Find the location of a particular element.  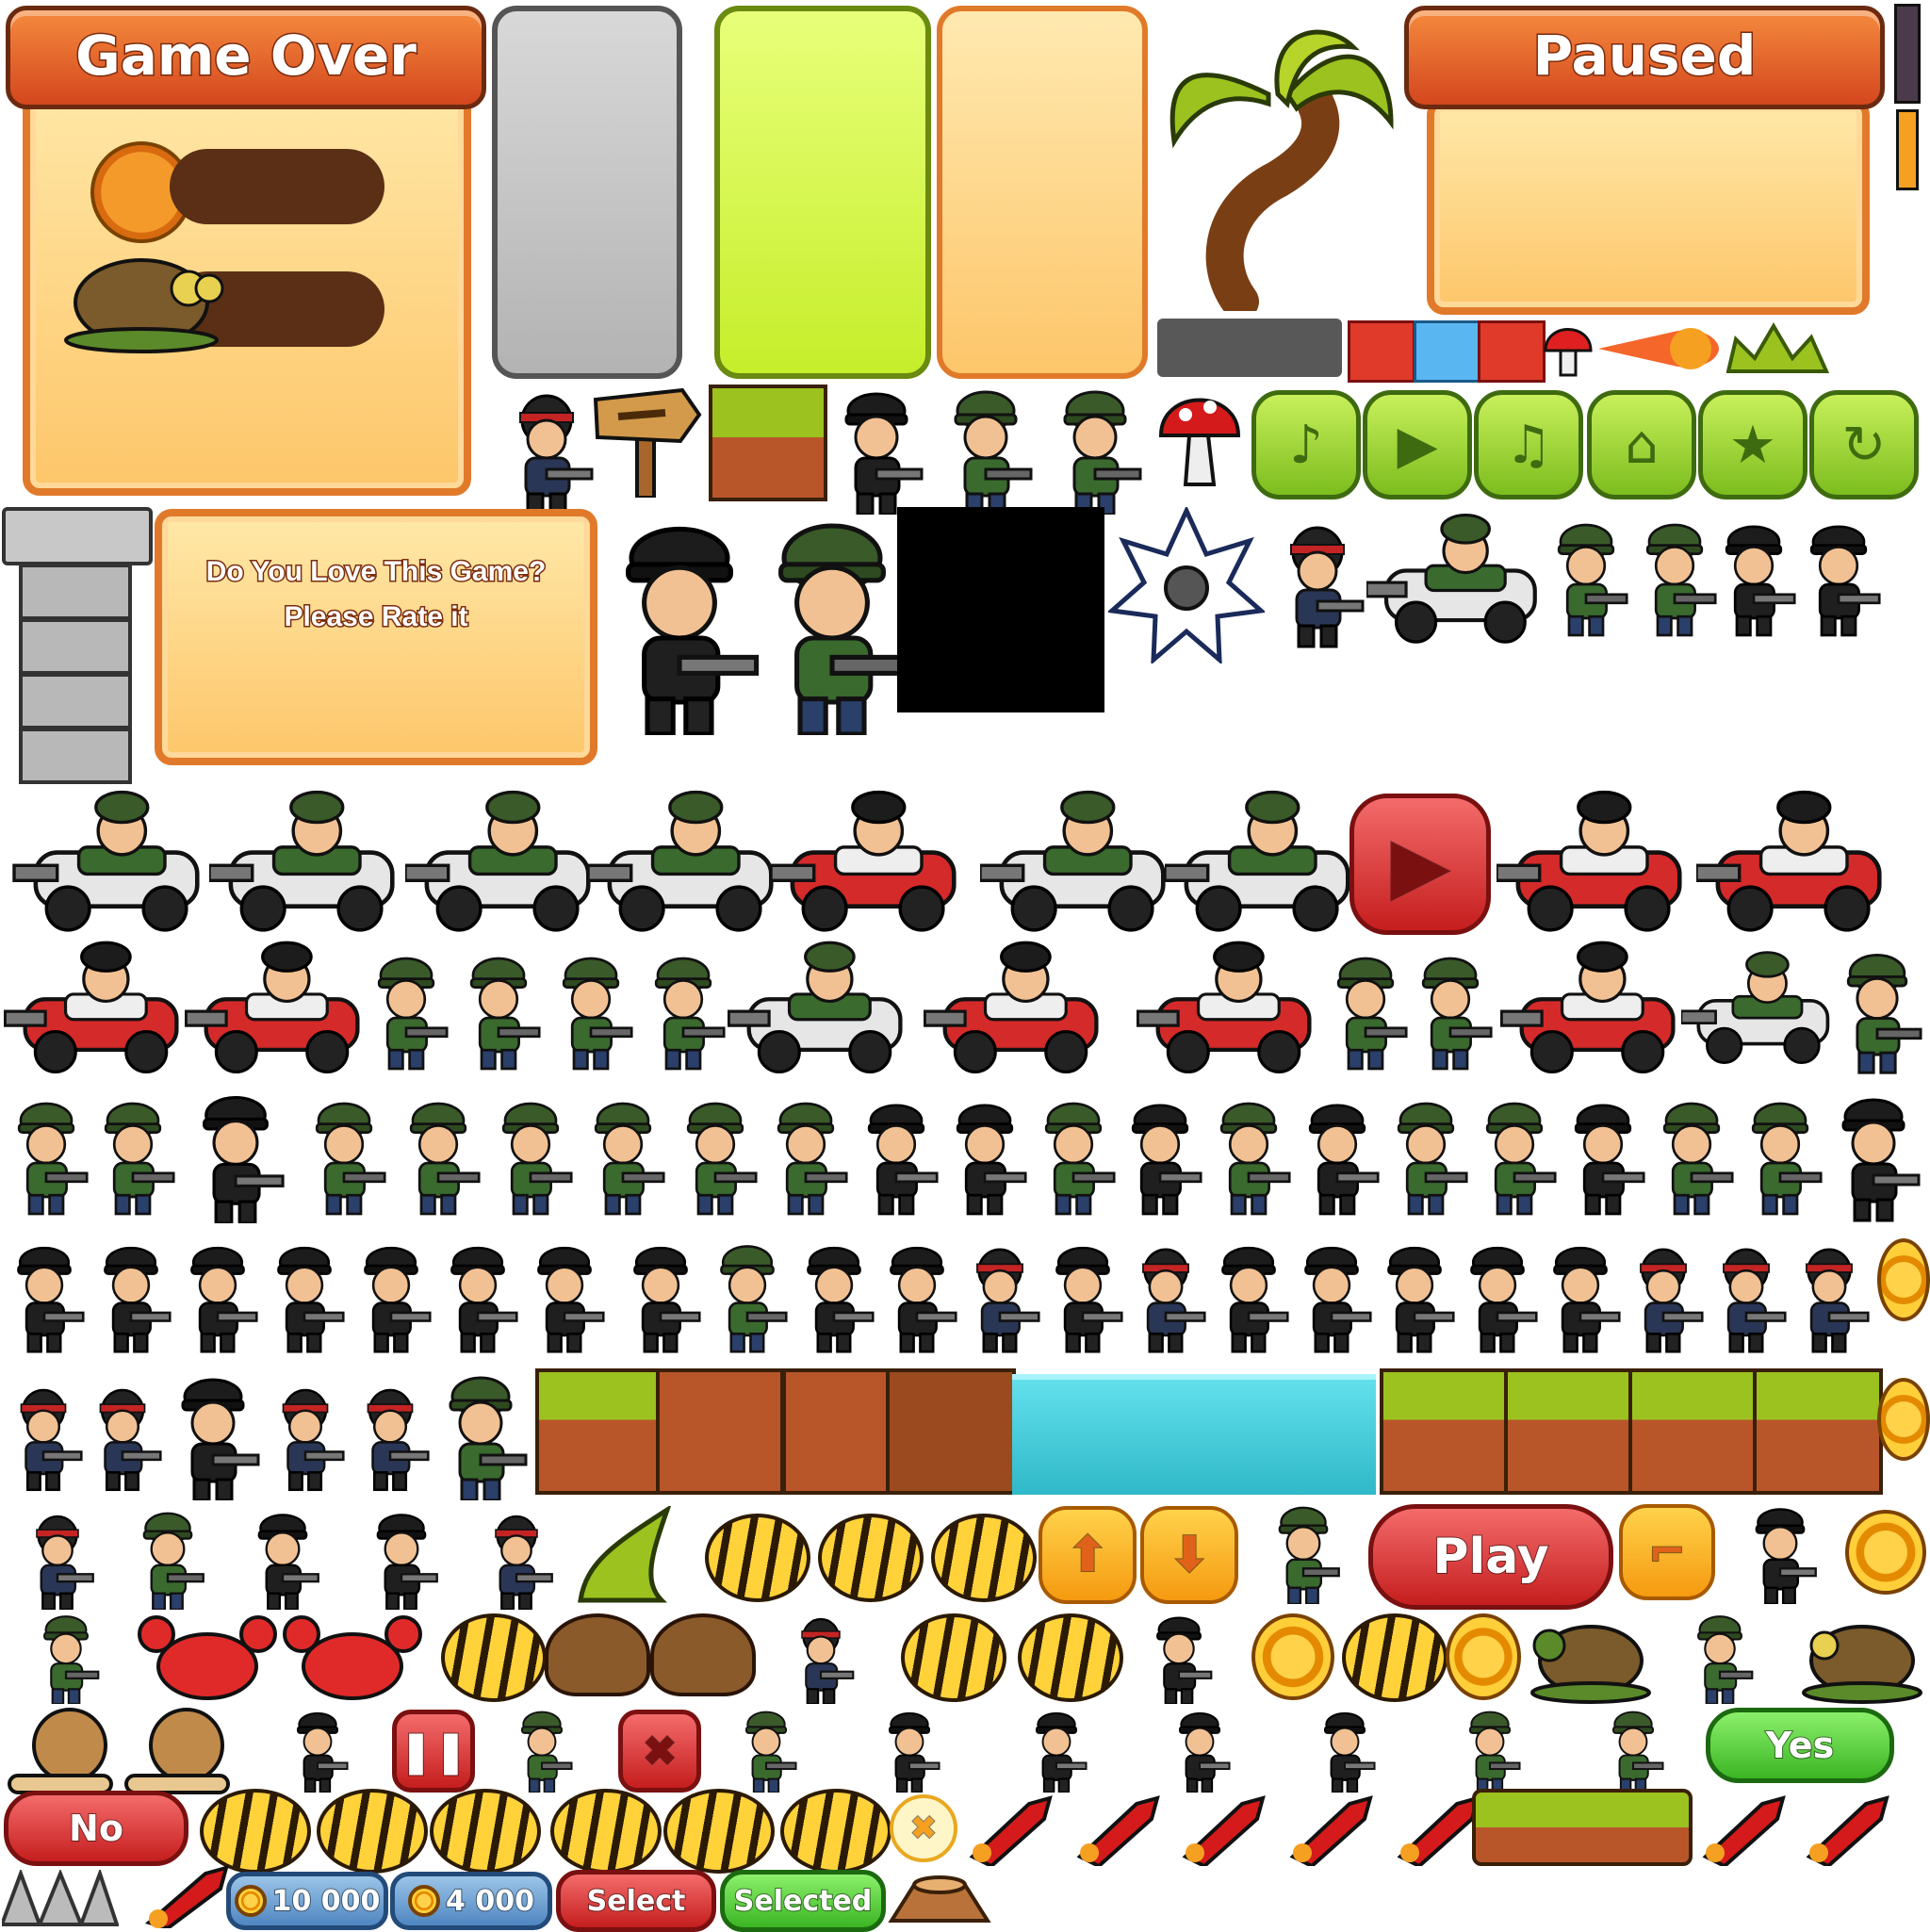

close-icon: ✖ is located at coordinates (923, 1828).